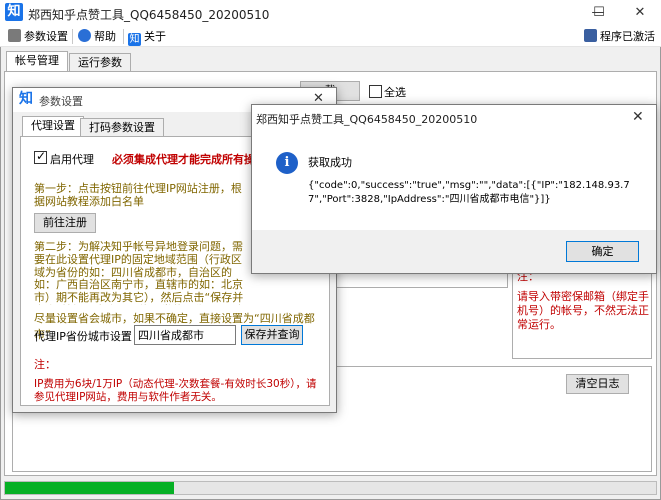 The image size is (661, 500). What do you see at coordinates (65, 223) in the screenshot?
I see `goto-register-button: 前往注册` at bounding box center [65, 223].